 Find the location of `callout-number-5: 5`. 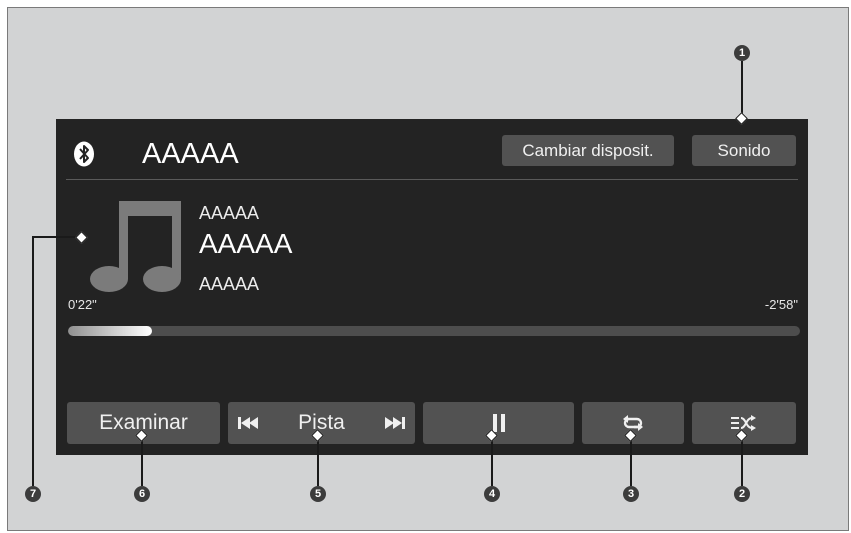

callout-number-5: 5 is located at coordinates (318, 494).